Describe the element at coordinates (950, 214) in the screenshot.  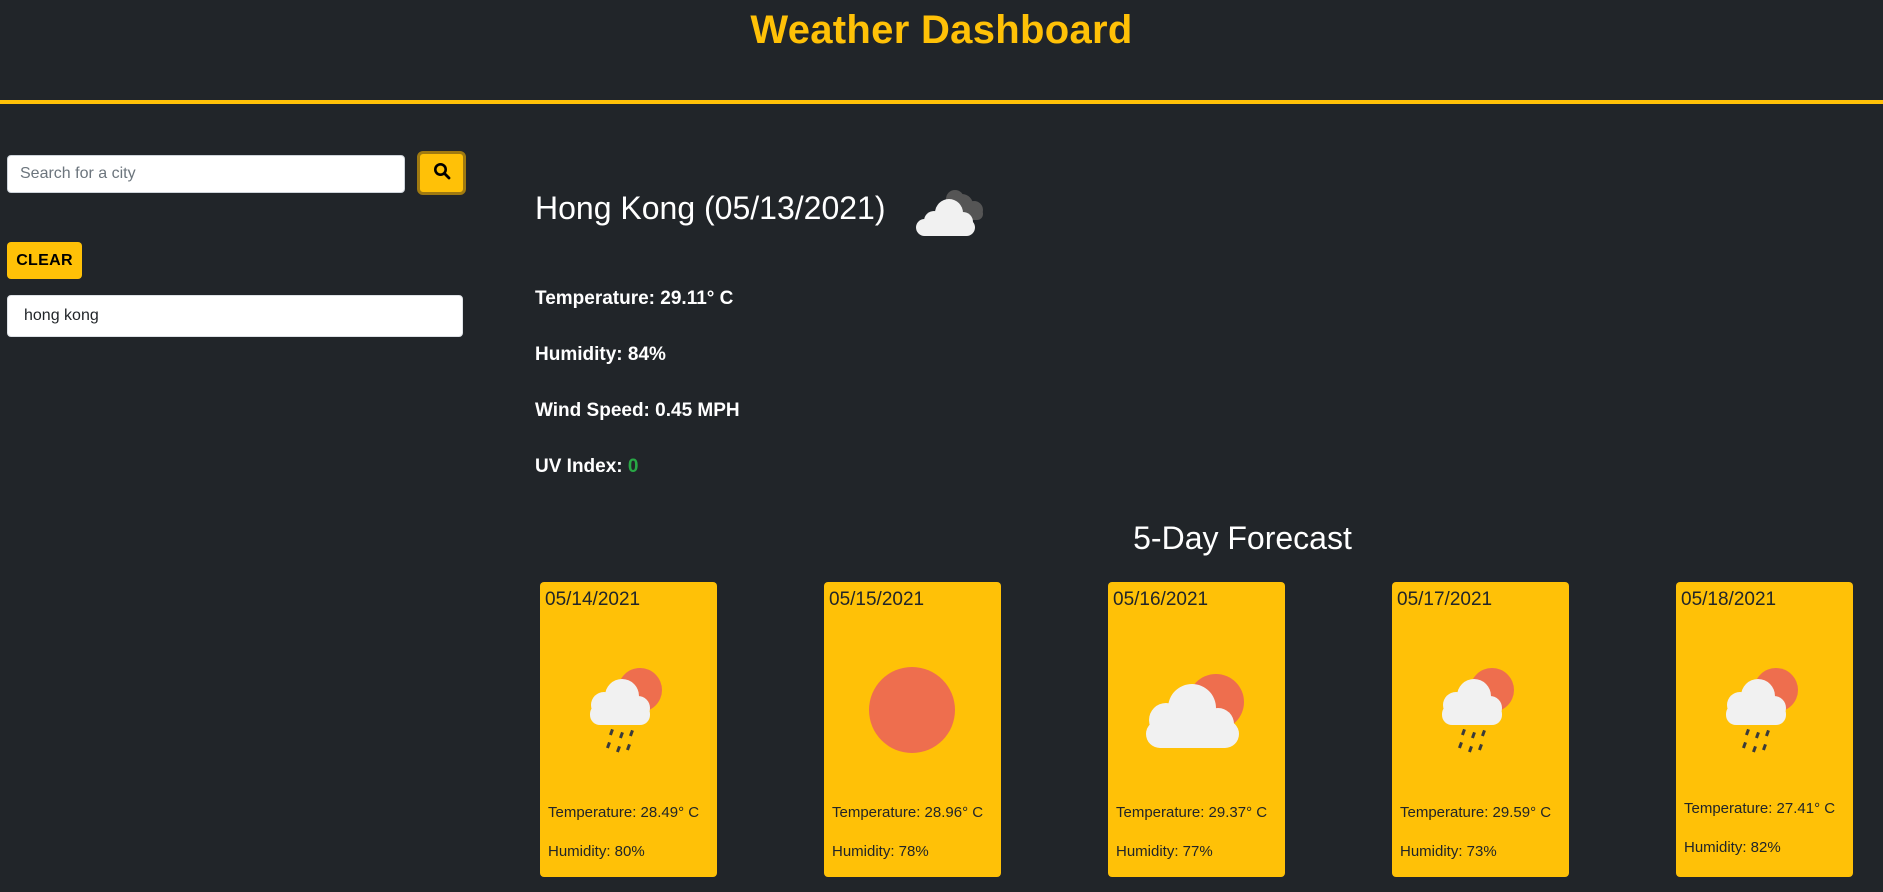
I see `cloud-icon` at that location.